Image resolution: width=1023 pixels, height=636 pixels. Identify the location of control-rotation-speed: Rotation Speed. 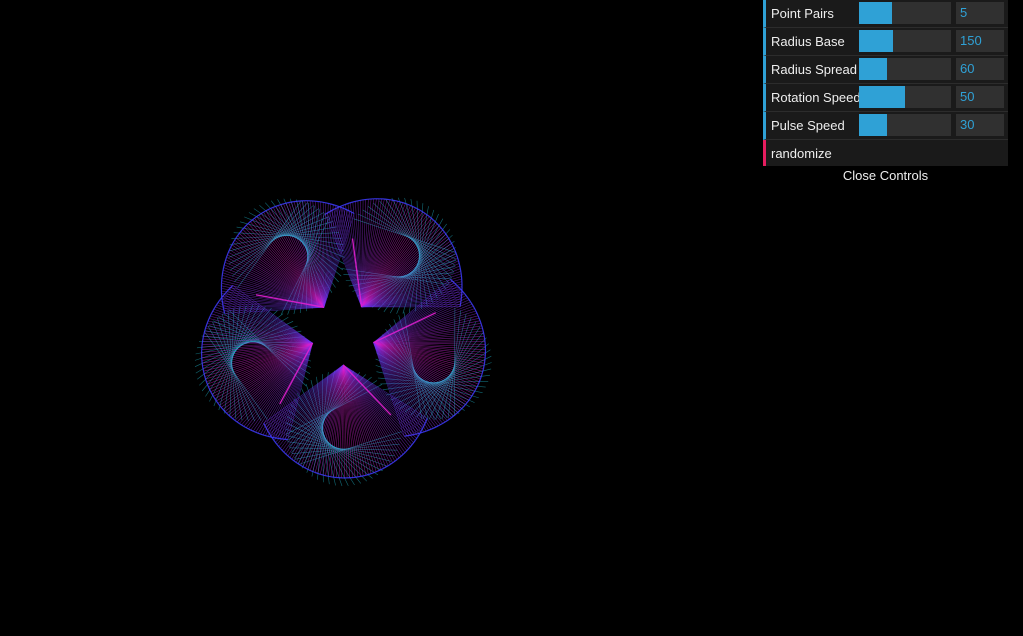
(885, 98).